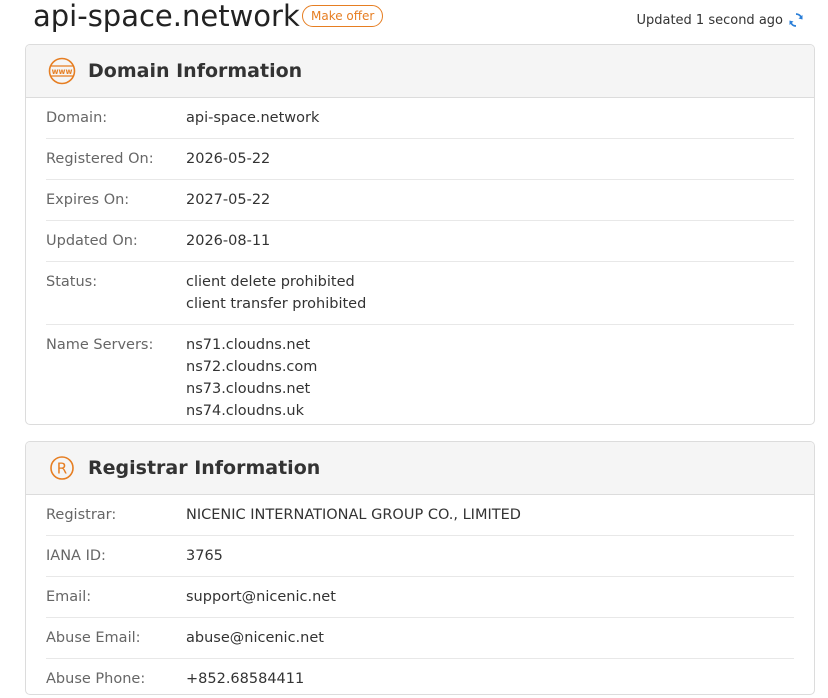 The width and height of the screenshot is (828, 698). What do you see at coordinates (261, 597) in the screenshot?
I see `email-value: support@nicenic.net` at bounding box center [261, 597].